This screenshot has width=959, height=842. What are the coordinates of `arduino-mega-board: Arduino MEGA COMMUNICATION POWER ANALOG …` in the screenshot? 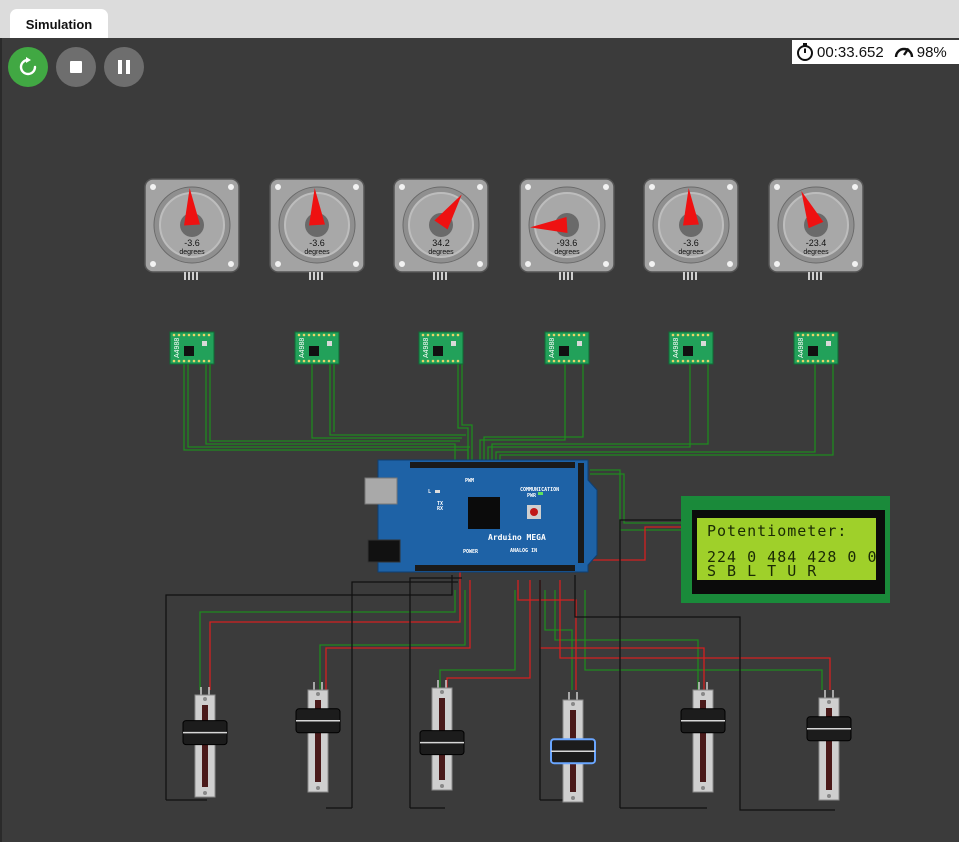 It's located at (481, 516).